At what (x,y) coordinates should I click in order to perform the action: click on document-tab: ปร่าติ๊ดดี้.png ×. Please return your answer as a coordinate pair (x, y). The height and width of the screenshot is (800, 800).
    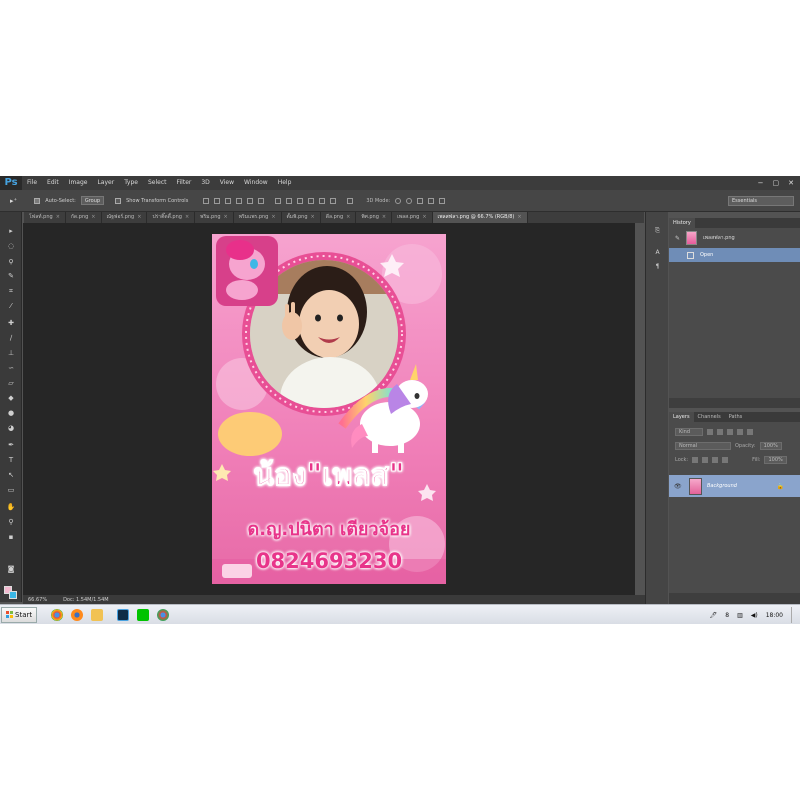
    Looking at the image, I should click on (171, 217).